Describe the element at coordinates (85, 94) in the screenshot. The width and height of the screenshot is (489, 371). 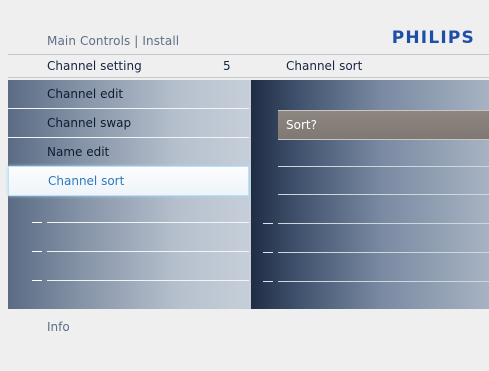
I see `menu-item-label: Channel edit` at that location.